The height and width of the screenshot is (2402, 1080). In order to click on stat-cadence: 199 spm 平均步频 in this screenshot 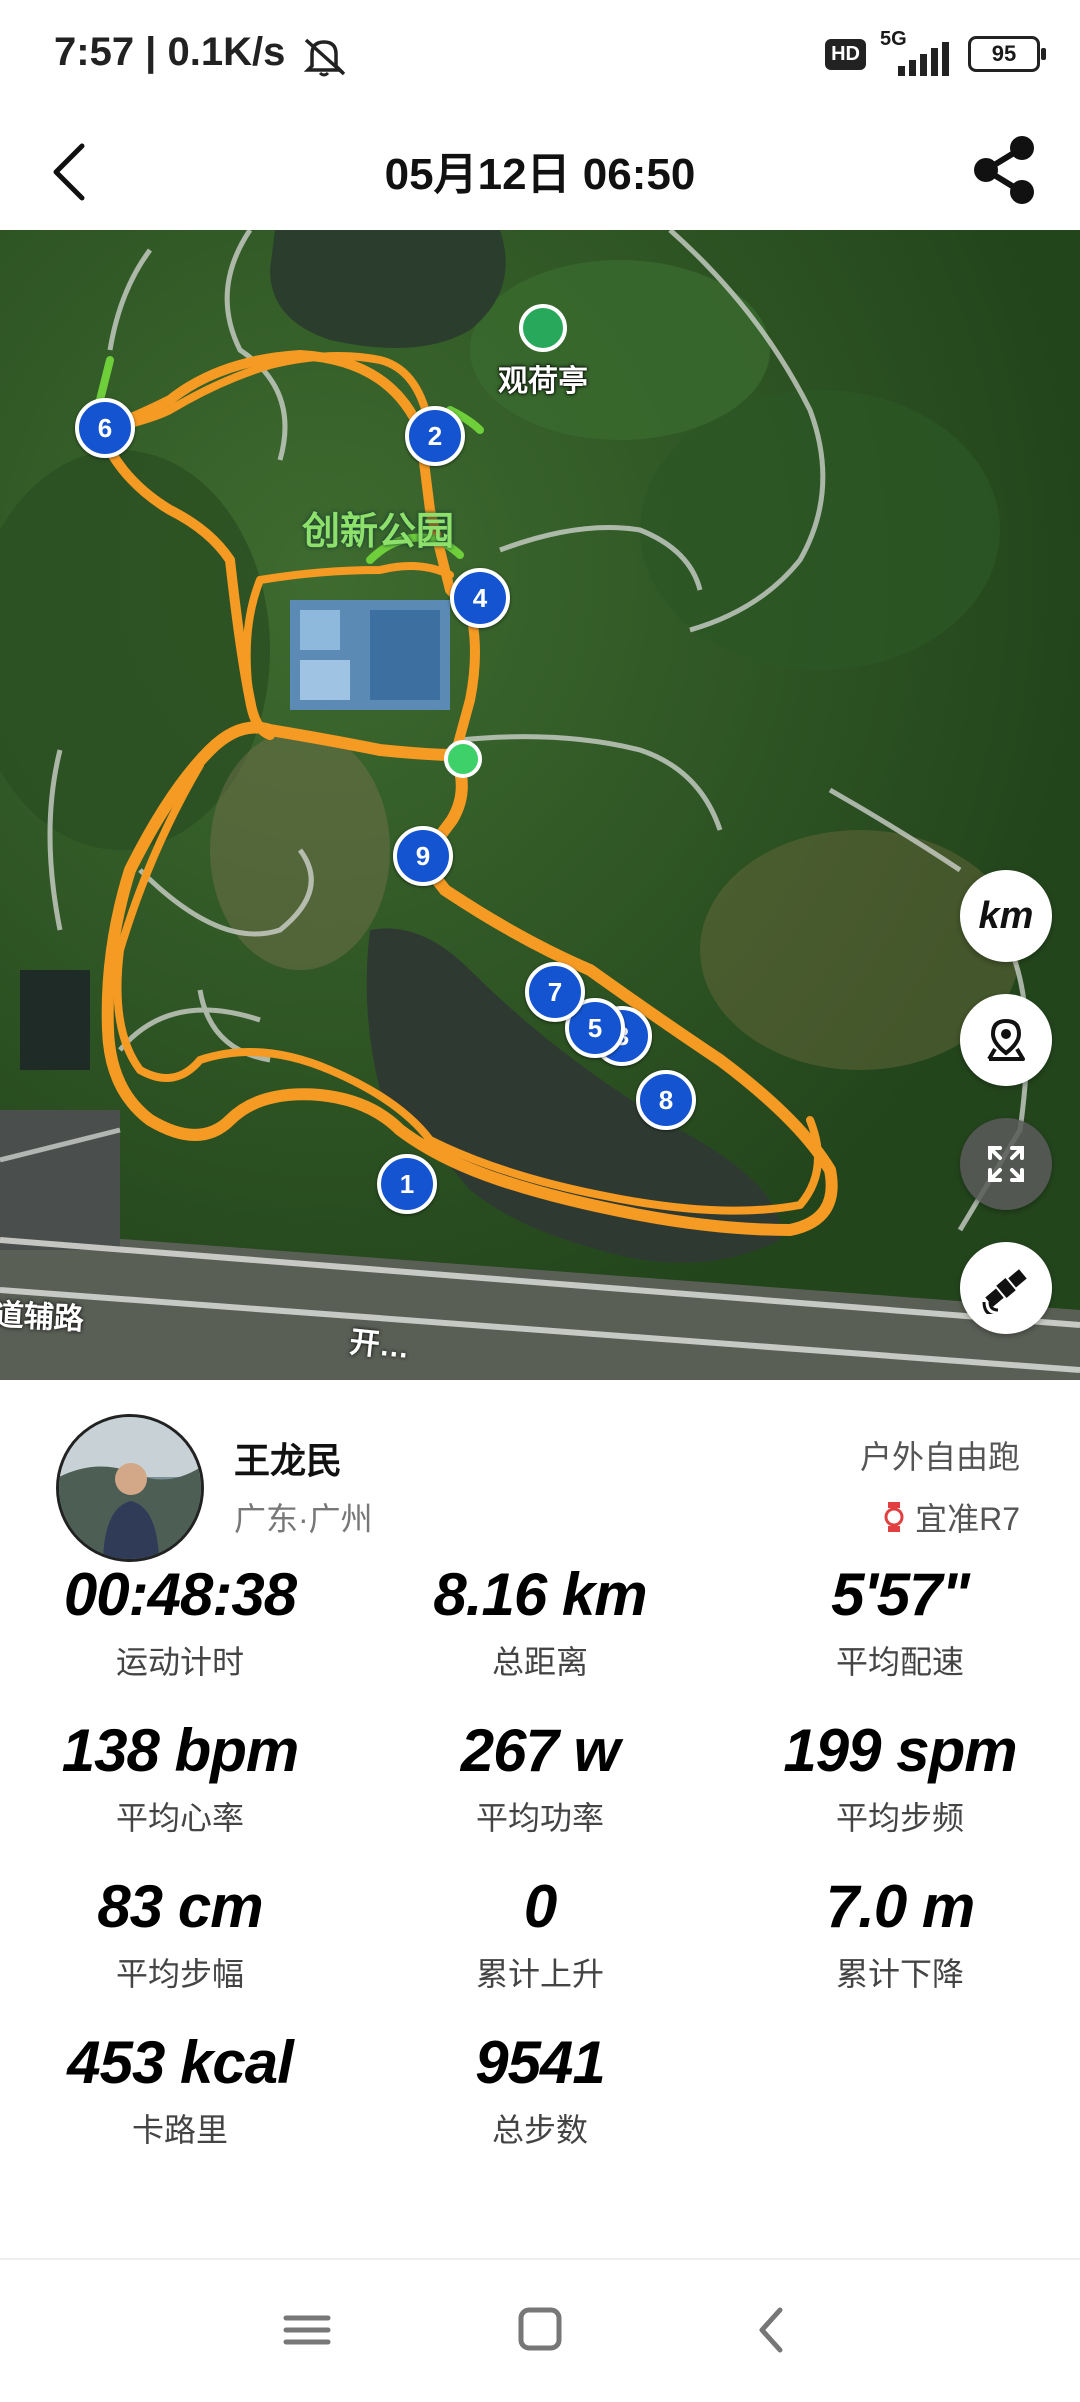, I will do `click(900, 1777)`.